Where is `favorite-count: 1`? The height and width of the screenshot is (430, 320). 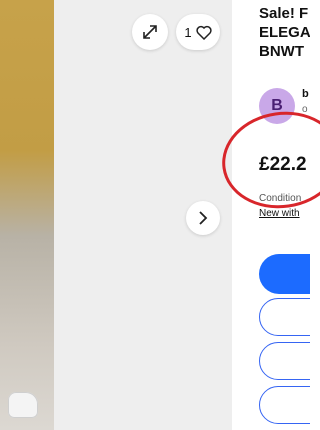
favorite-count: 1 is located at coordinates (188, 32).